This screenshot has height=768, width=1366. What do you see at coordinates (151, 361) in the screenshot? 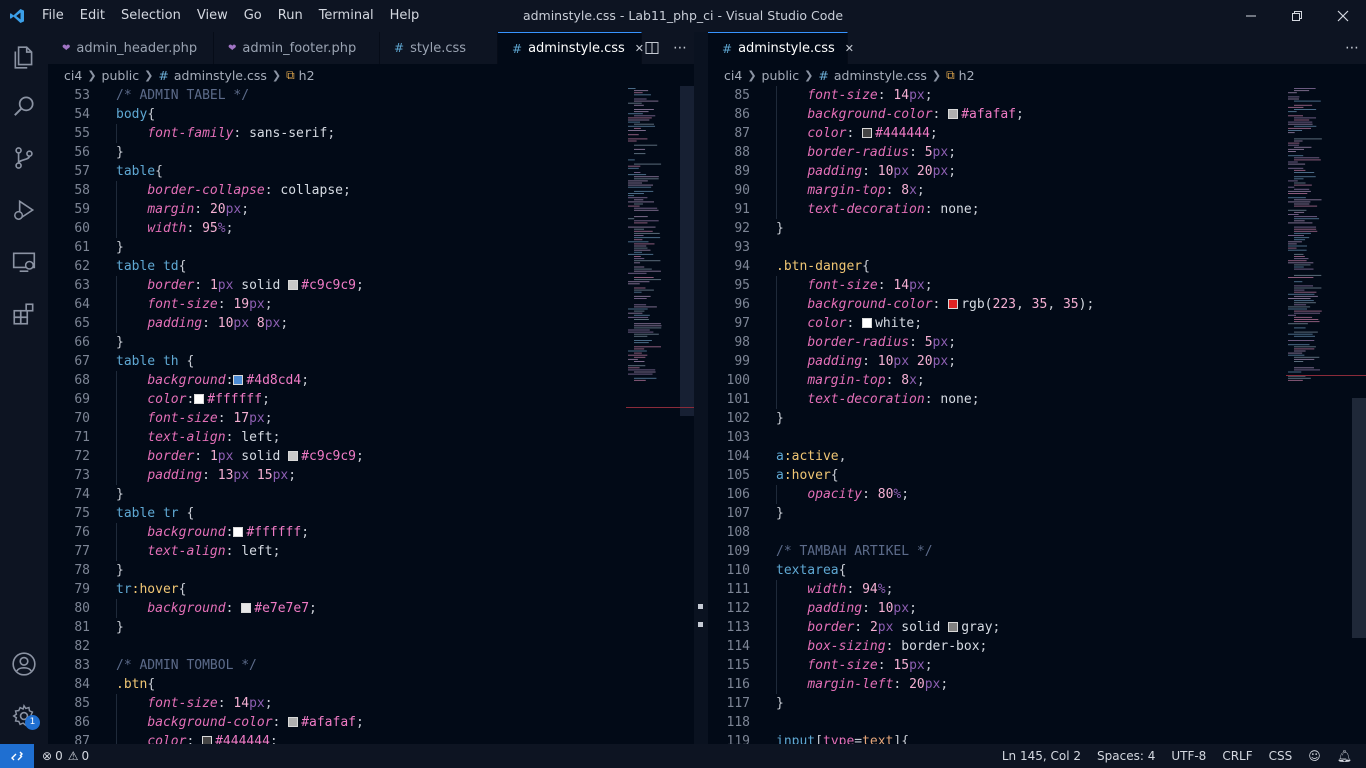
I see `code-token: table th` at bounding box center [151, 361].